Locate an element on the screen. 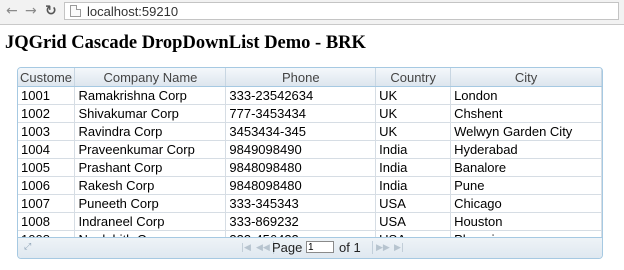 The image size is (624, 270). cell-company-name: Prashant Corp is located at coordinates (150, 167).